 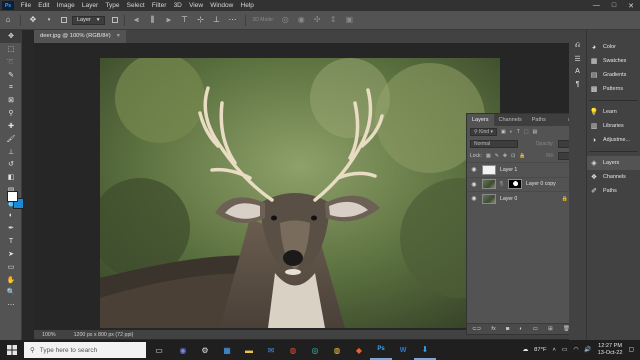 I want to click on lock-artboard-icon: ⊡, so click(x=513, y=156).